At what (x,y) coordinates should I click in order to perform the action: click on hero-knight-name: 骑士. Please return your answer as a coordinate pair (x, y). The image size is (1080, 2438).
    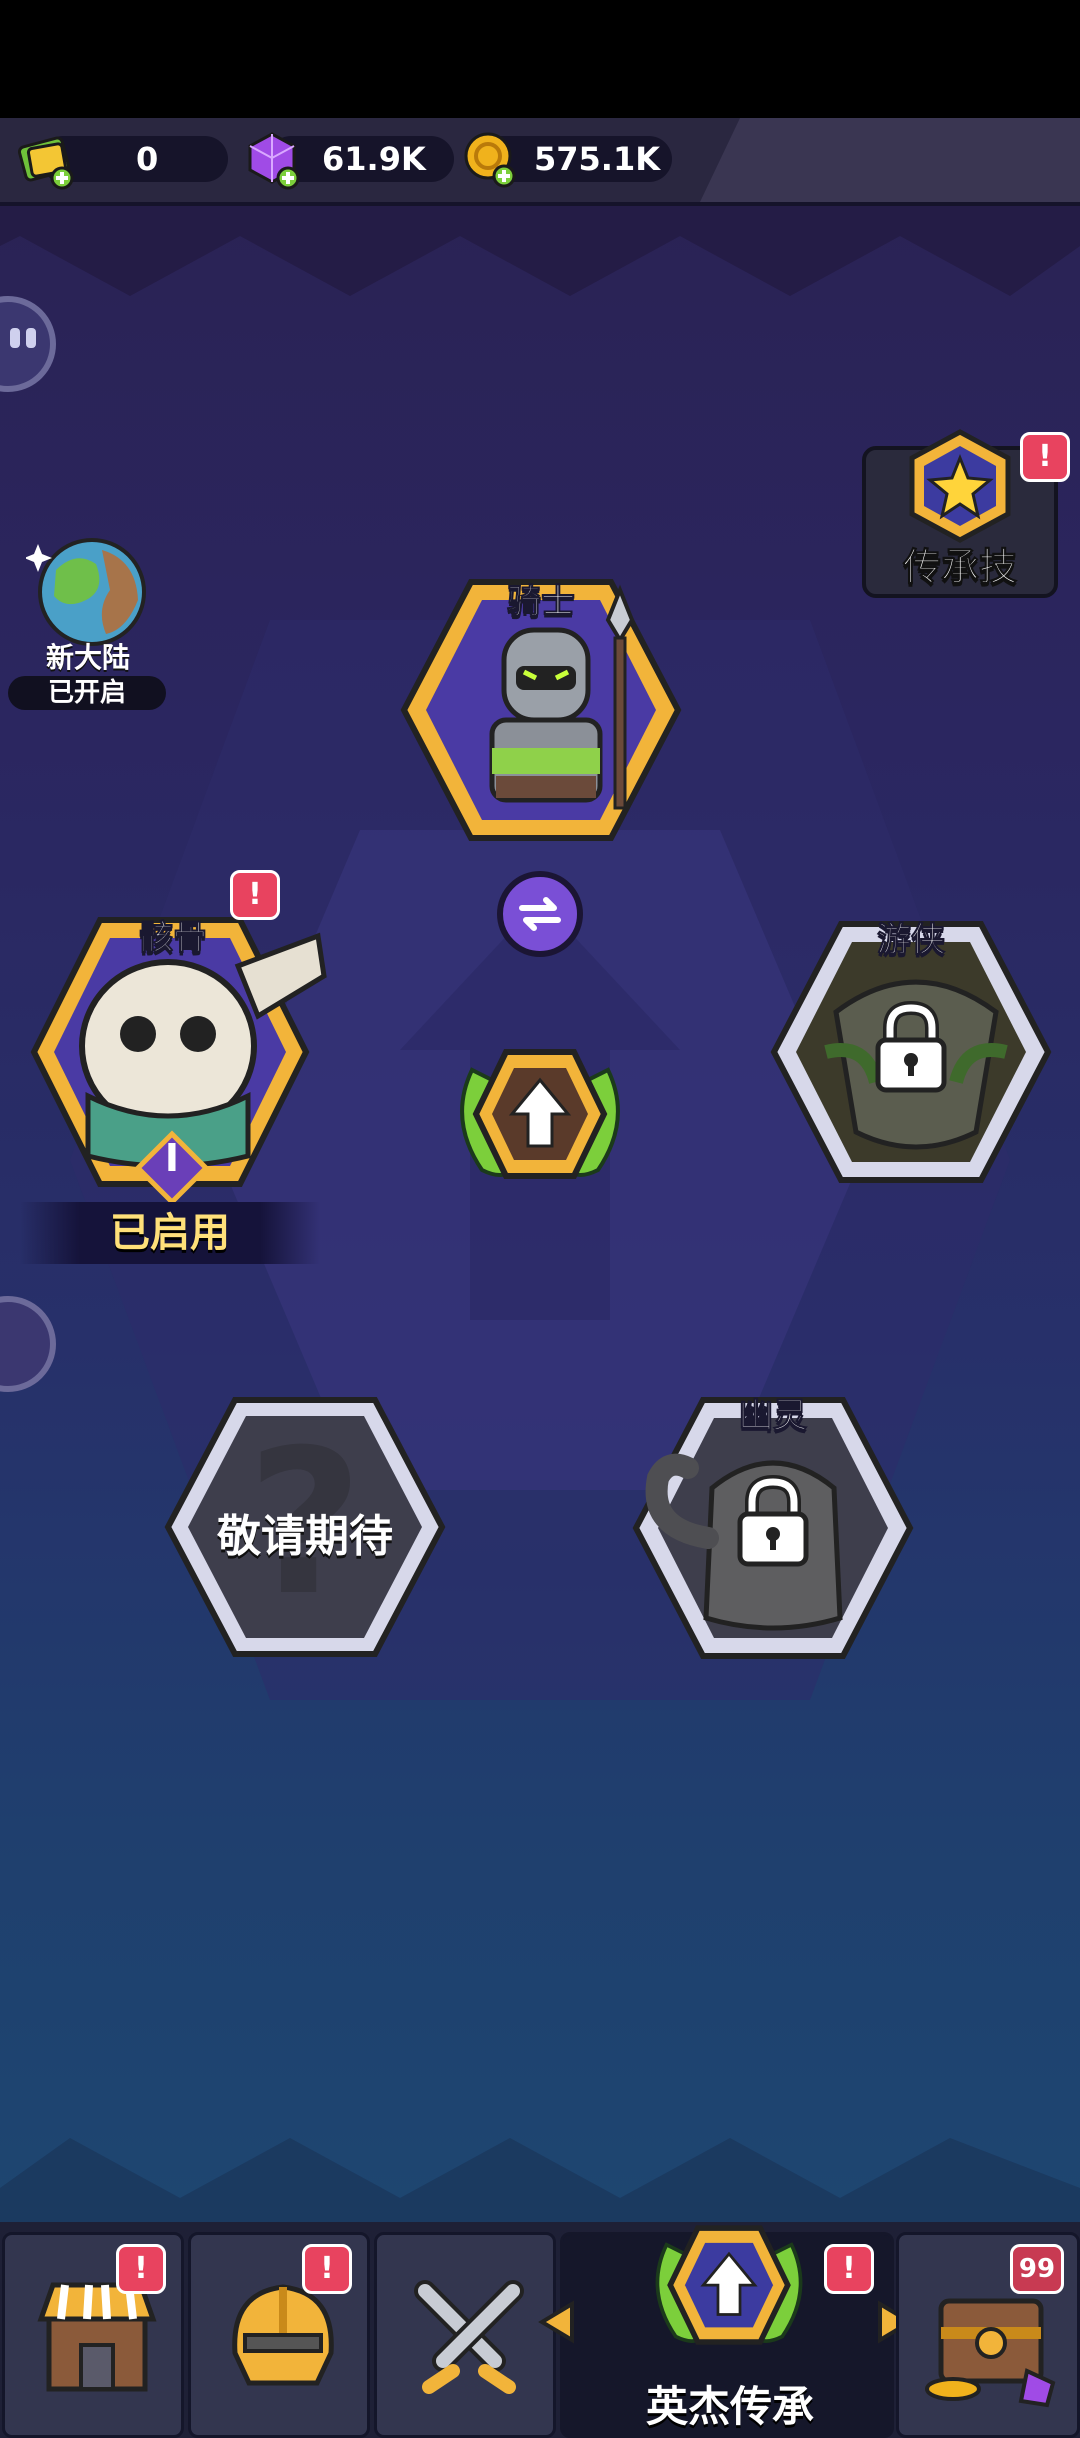
    Looking at the image, I should click on (541, 602).